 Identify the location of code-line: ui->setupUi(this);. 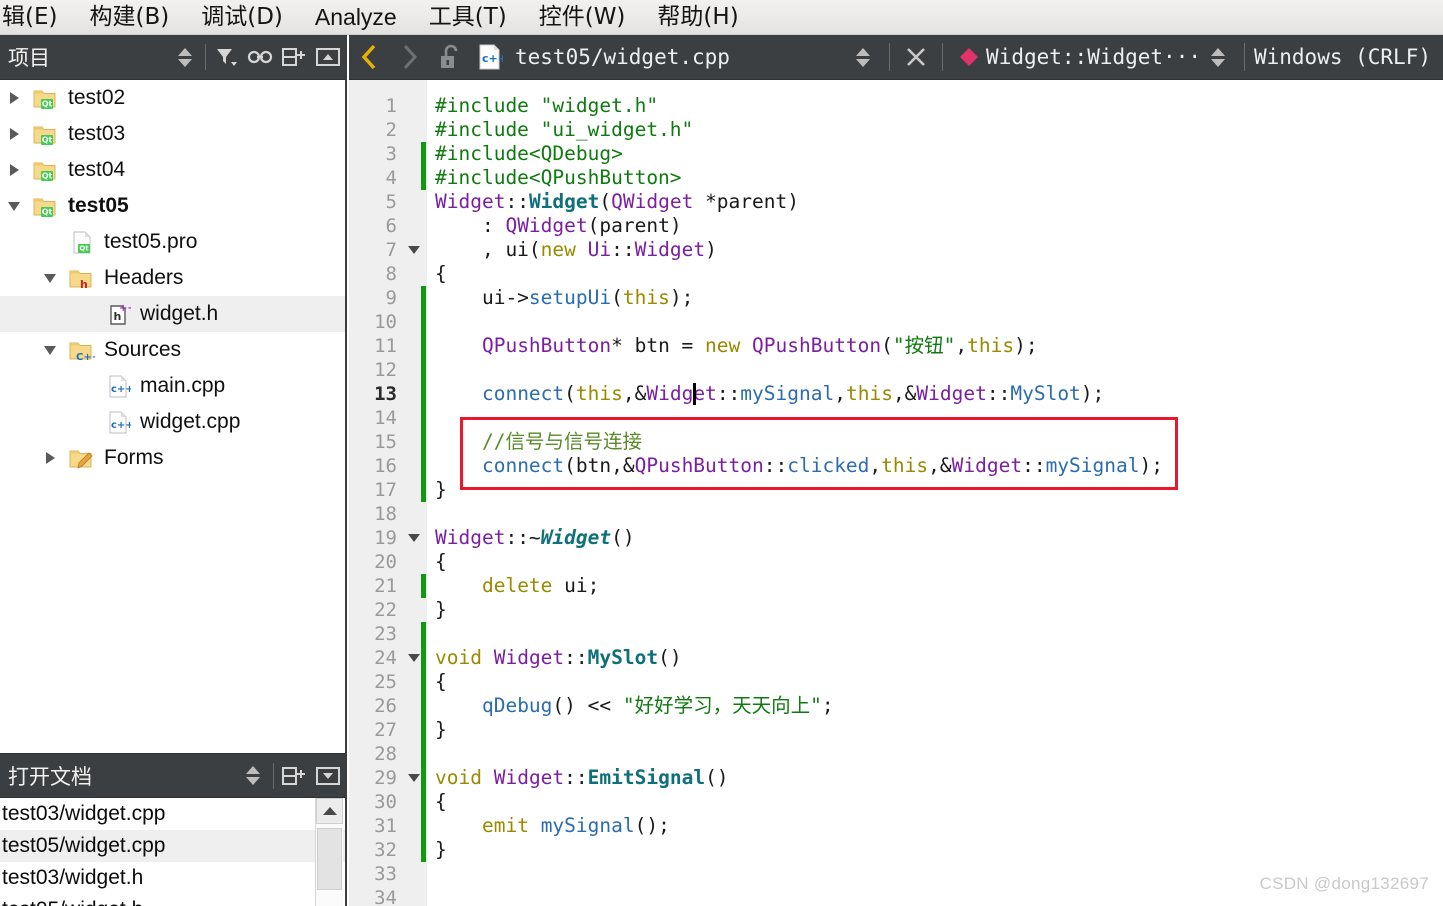
(564, 298).